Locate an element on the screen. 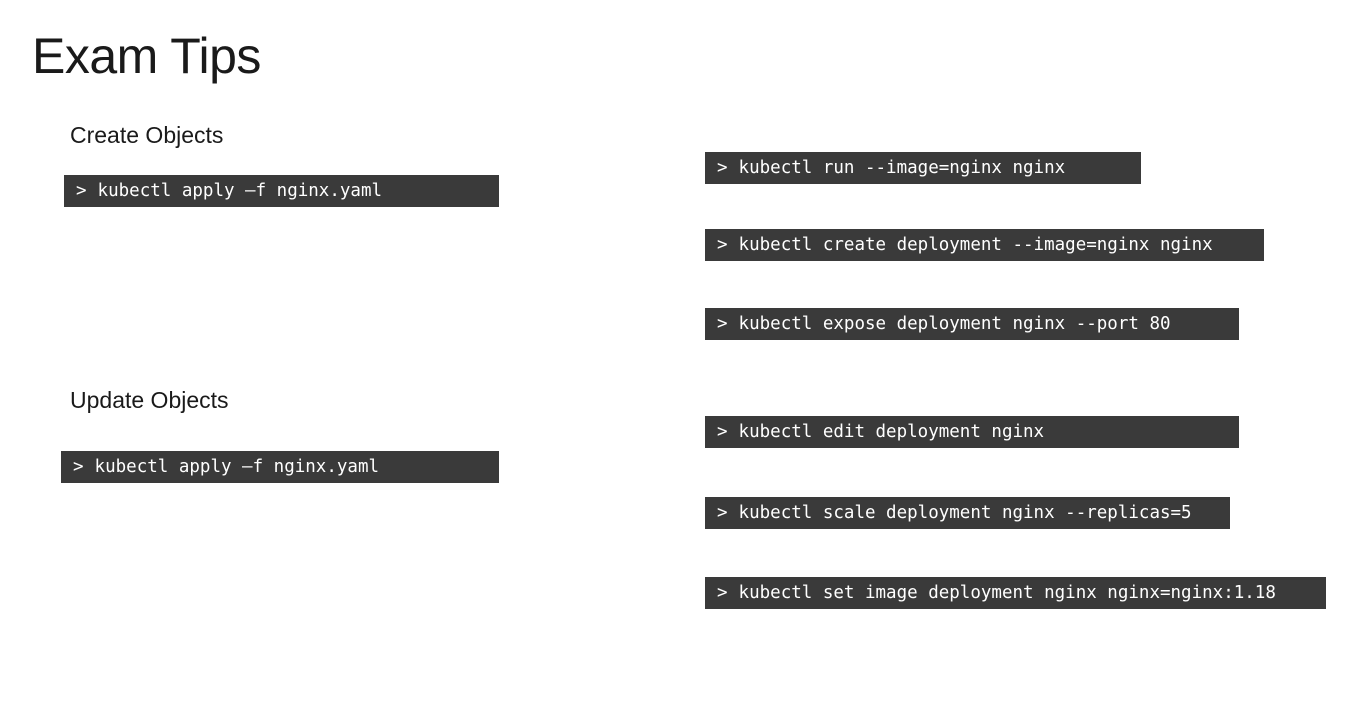  create-apply-command: > kubectl apply –f nginx.yaml is located at coordinates (281, 191).